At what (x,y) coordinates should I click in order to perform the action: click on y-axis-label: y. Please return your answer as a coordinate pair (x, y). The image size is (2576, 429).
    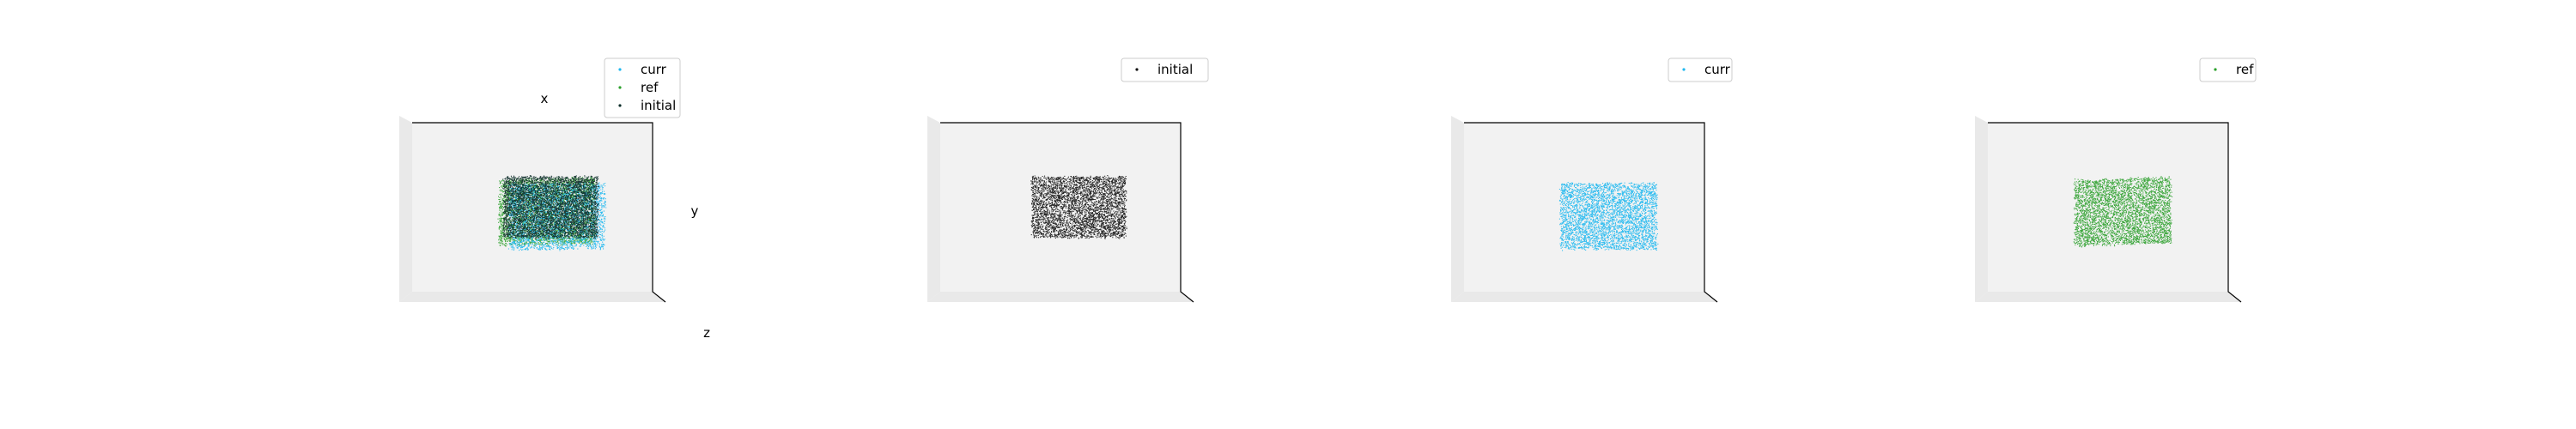
    Looking at the image, I should click on (695, 211).